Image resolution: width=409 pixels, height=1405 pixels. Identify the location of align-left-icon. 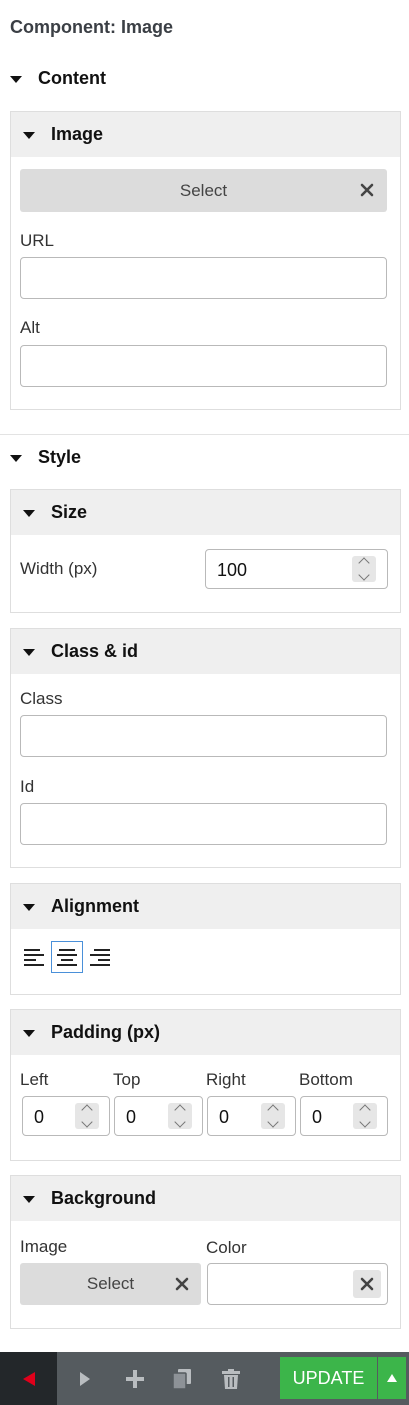
(34, 957).